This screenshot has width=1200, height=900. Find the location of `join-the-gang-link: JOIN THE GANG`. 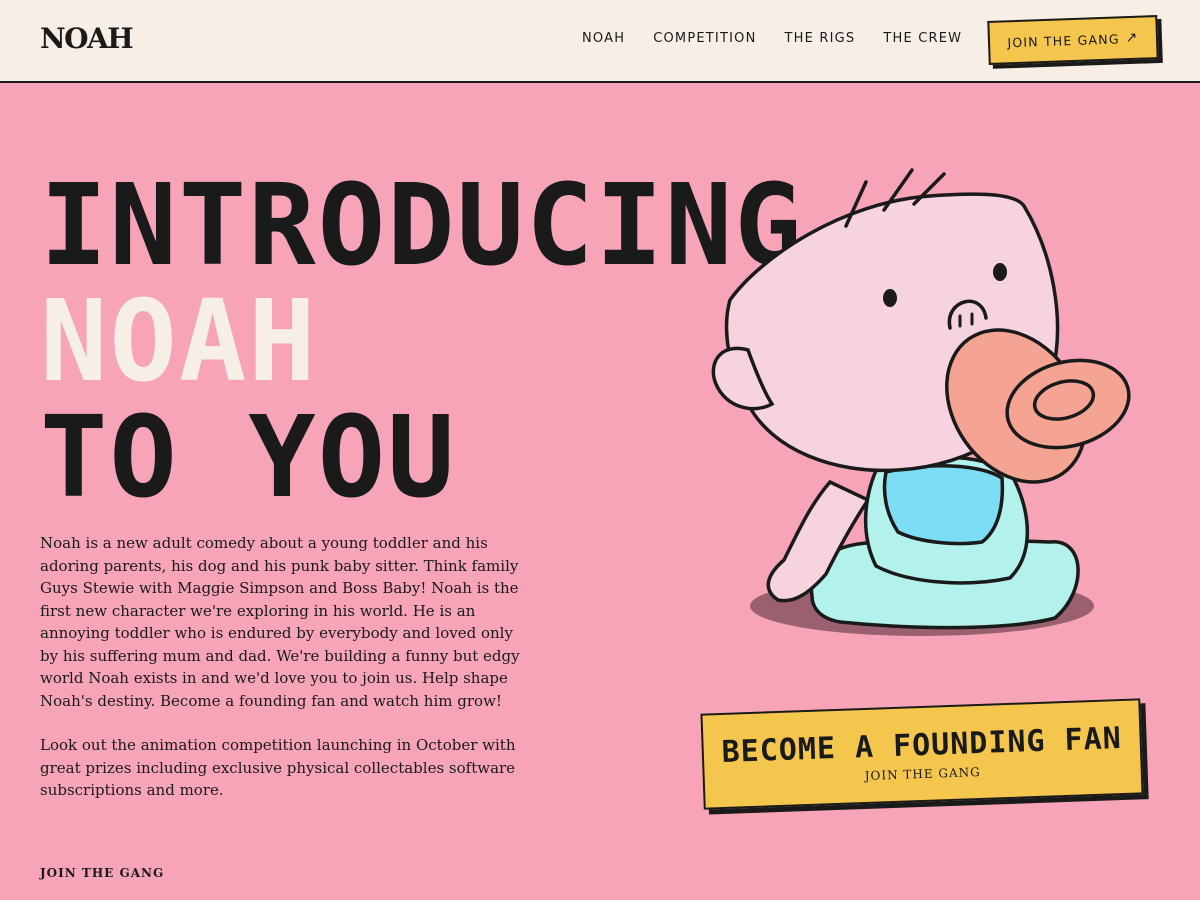

join-the-gang-link: JOIN THE GANG is located at coordinates (102, 873).